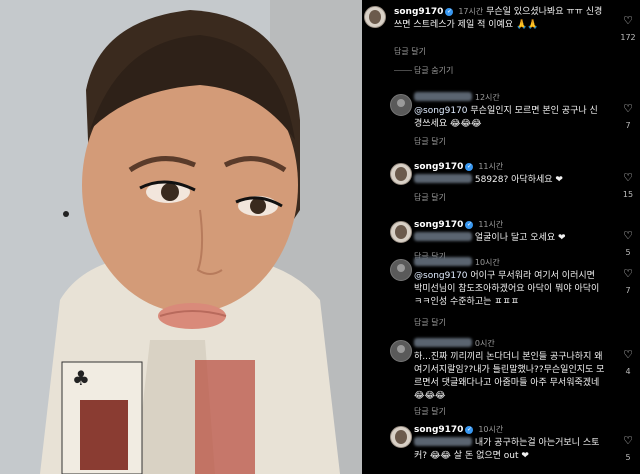  I want to click on like-count: 172, so click(628, 37).